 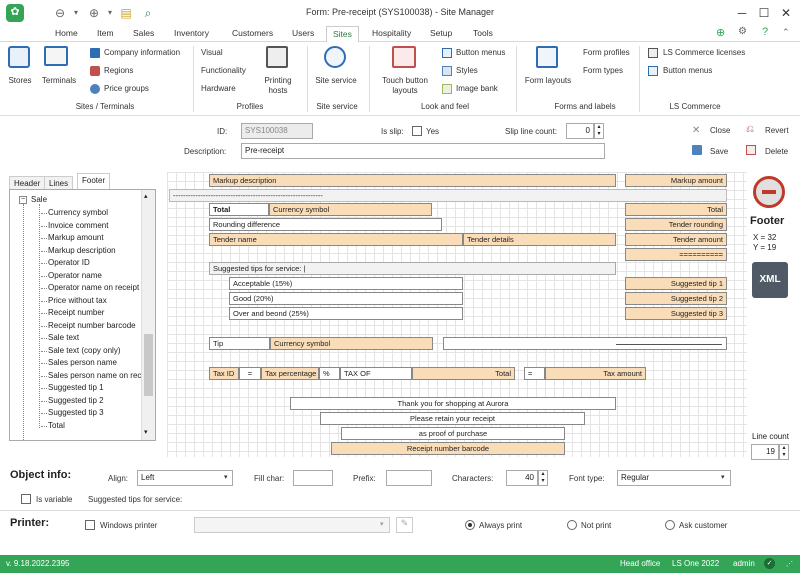 I want to click on tree-item: Suggested tip 3, so click(x=76, y=412).